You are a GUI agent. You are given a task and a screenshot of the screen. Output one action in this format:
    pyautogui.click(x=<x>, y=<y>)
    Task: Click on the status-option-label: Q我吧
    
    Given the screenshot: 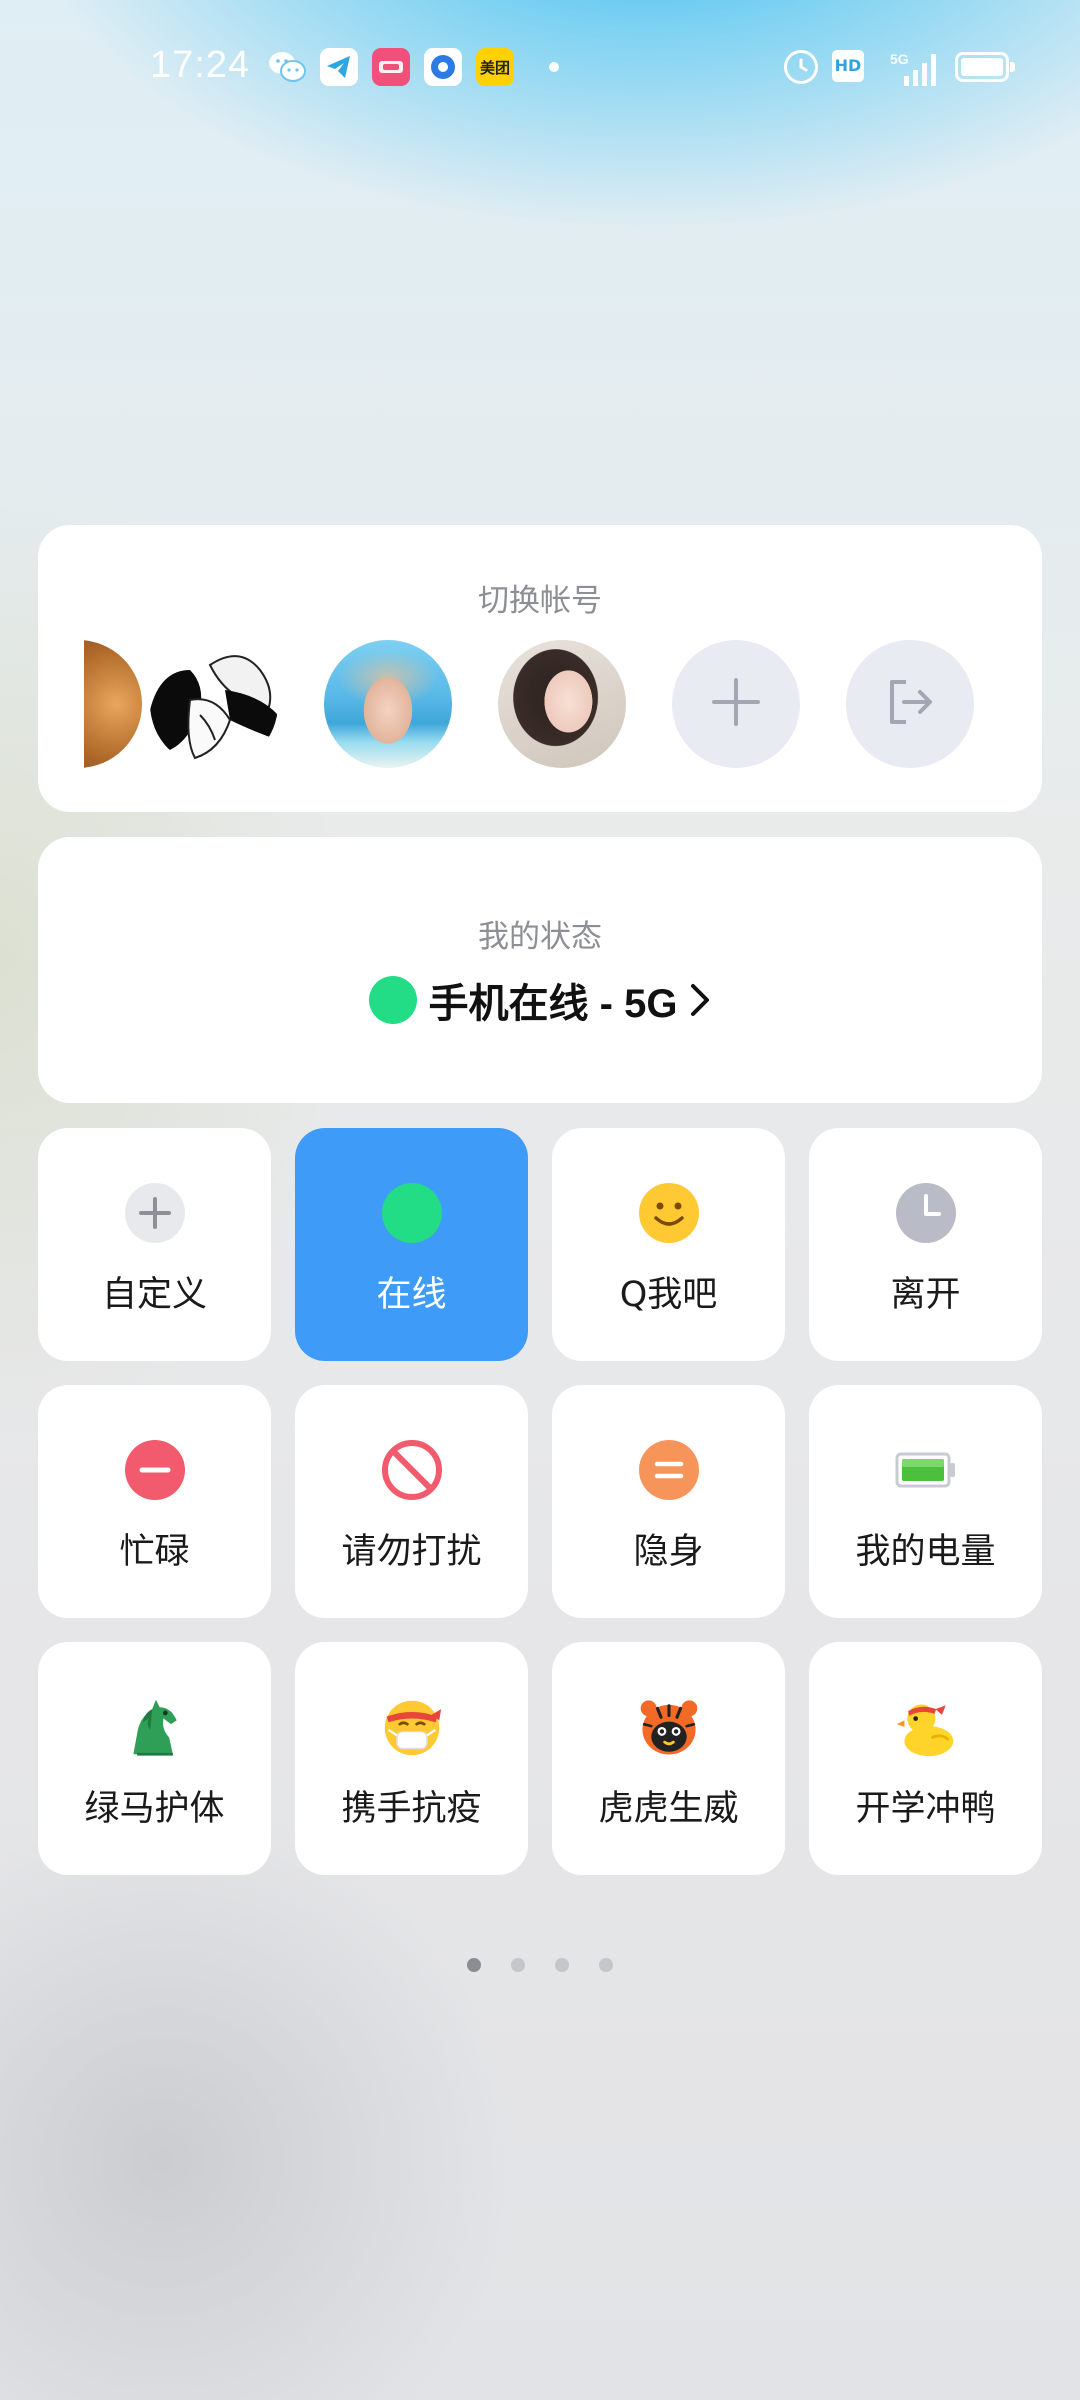 What is the action you would take?
    pyautogui.click(x=668, y=1295)
    